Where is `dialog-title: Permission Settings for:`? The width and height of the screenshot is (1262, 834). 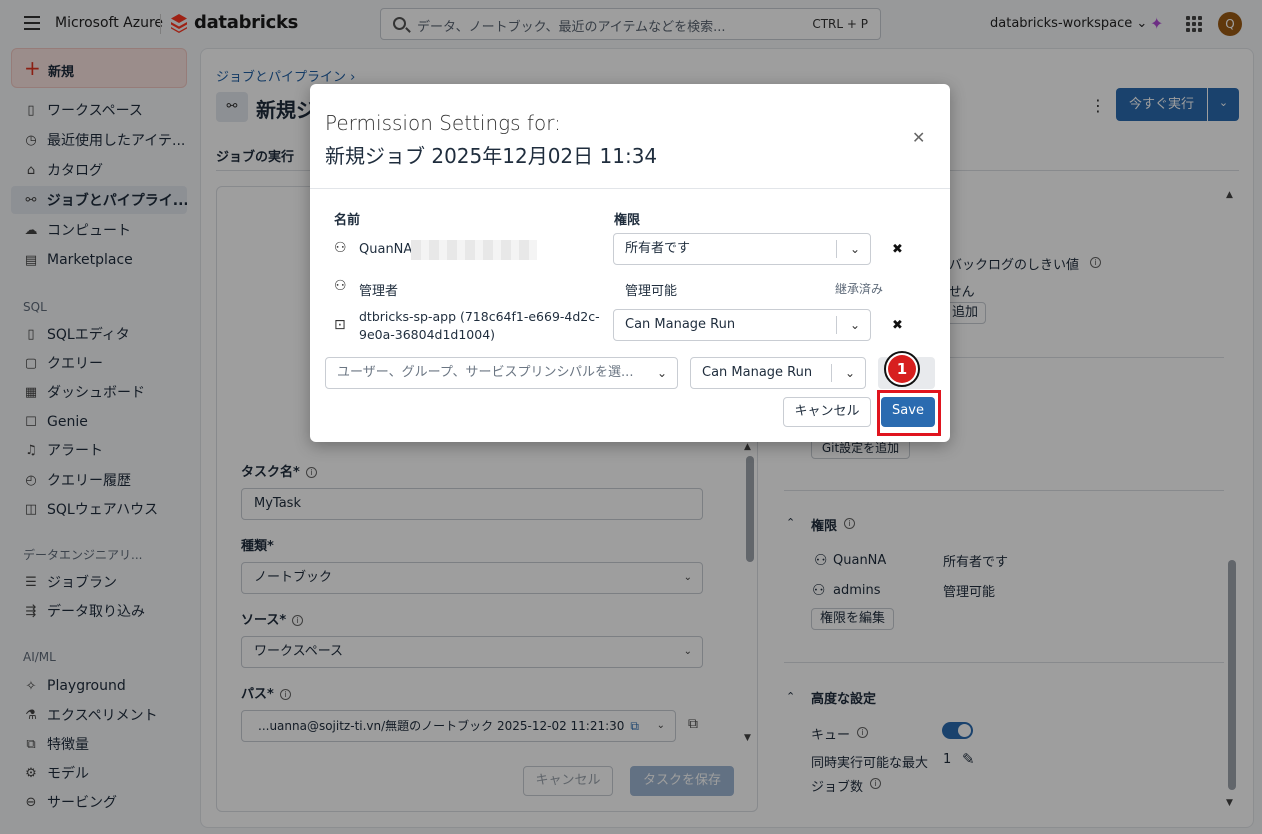 dialog-title: Permission Settings for: is located at coordinates (443, 123).